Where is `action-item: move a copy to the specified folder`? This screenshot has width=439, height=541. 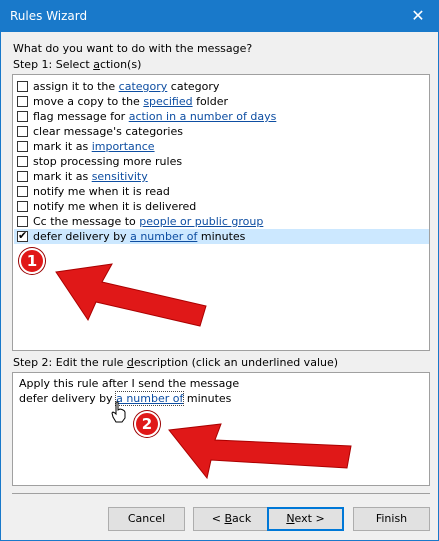 action-item: move a copy to the specified folder is located at coordinates (221, 101).